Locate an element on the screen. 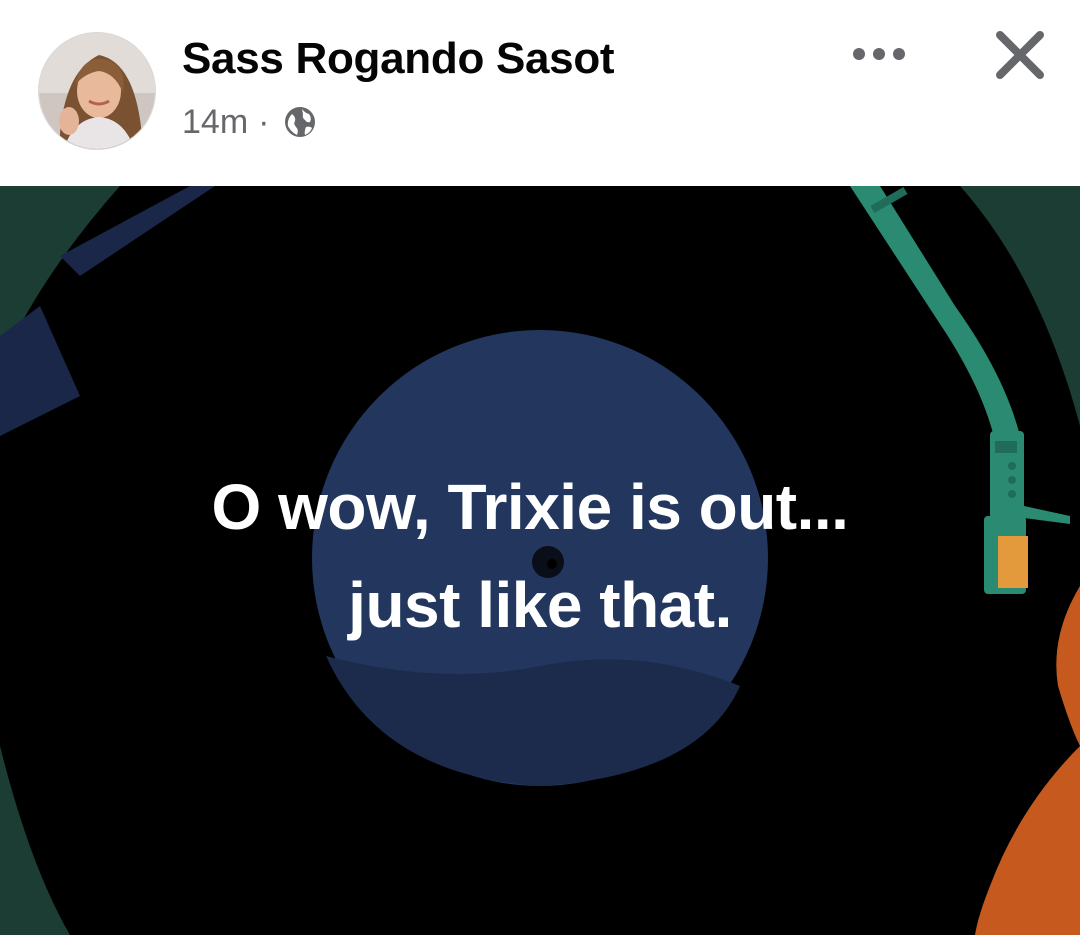  author-avatar is located at coordinates (97, 91).